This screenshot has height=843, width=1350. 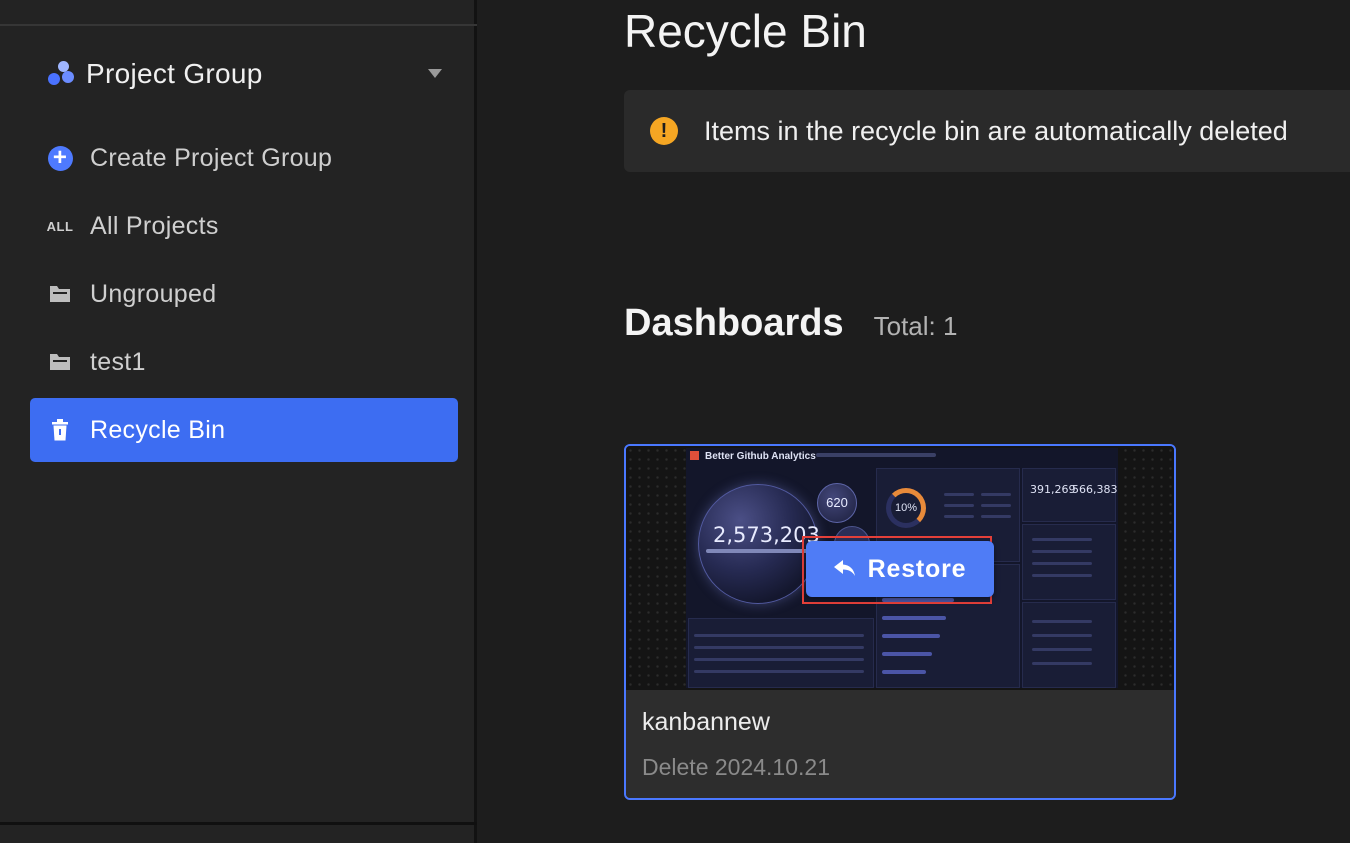 What do you see at coordinates (837, 503) in the screenshot?
I see `thumbnail-small-number: 620` at bounding box center [837, 503].